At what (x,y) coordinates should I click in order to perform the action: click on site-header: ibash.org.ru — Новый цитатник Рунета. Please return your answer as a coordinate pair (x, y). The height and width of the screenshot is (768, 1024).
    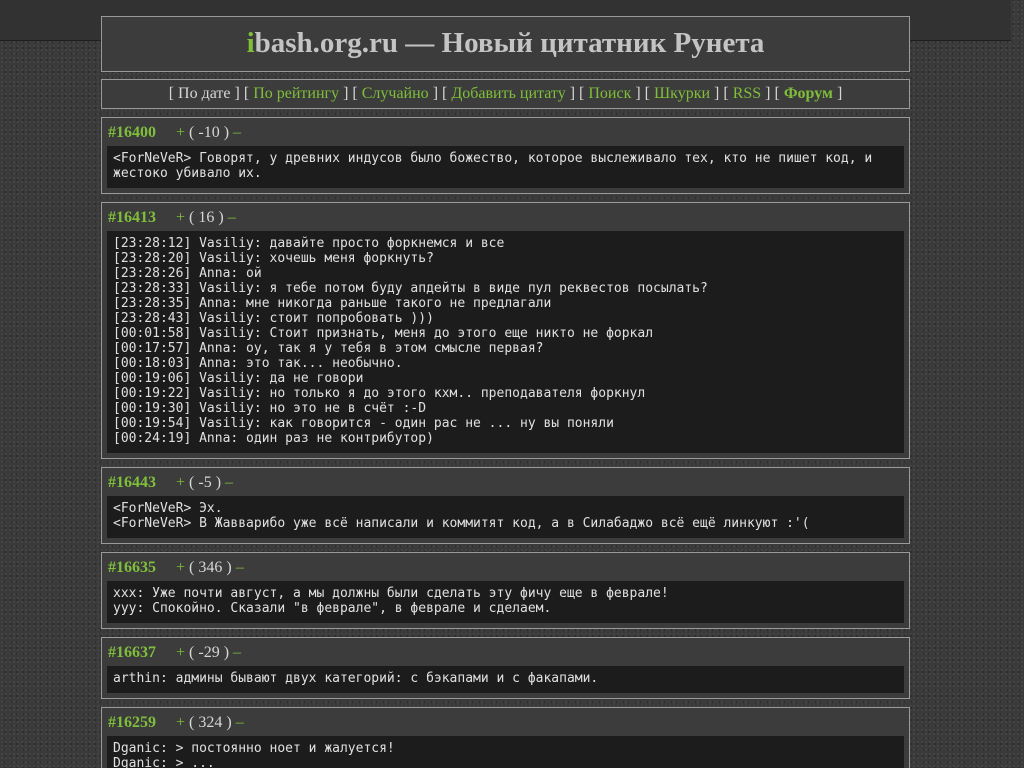
    Looking at the image, I should click on (505, 44).